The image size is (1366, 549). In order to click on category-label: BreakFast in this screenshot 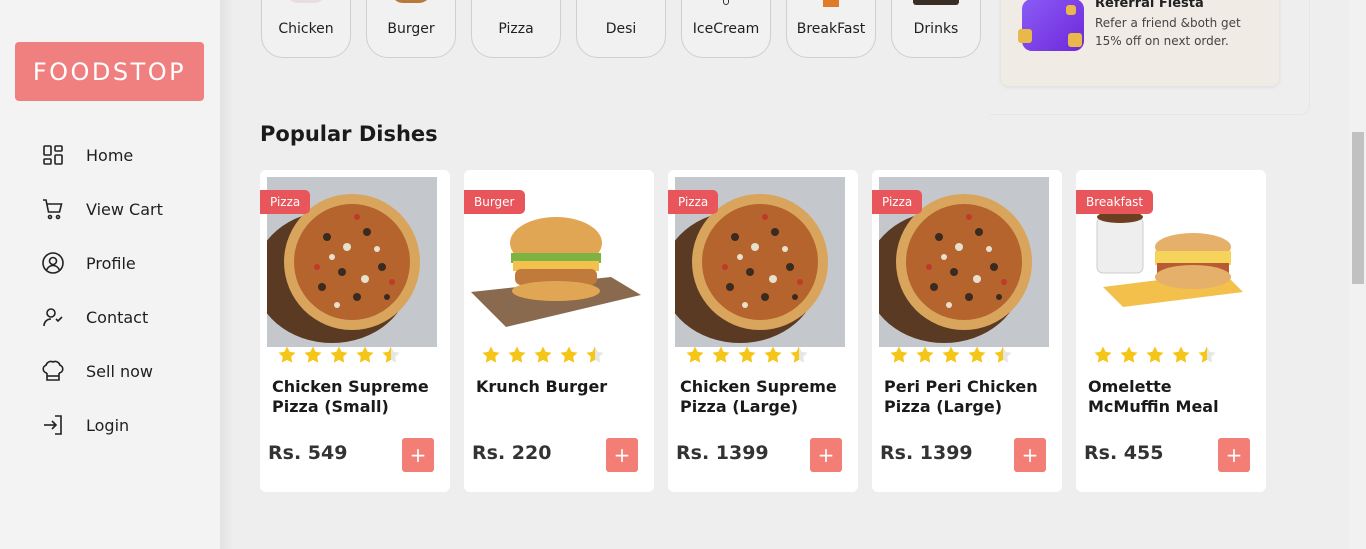, I will do `click(831, 29)`.